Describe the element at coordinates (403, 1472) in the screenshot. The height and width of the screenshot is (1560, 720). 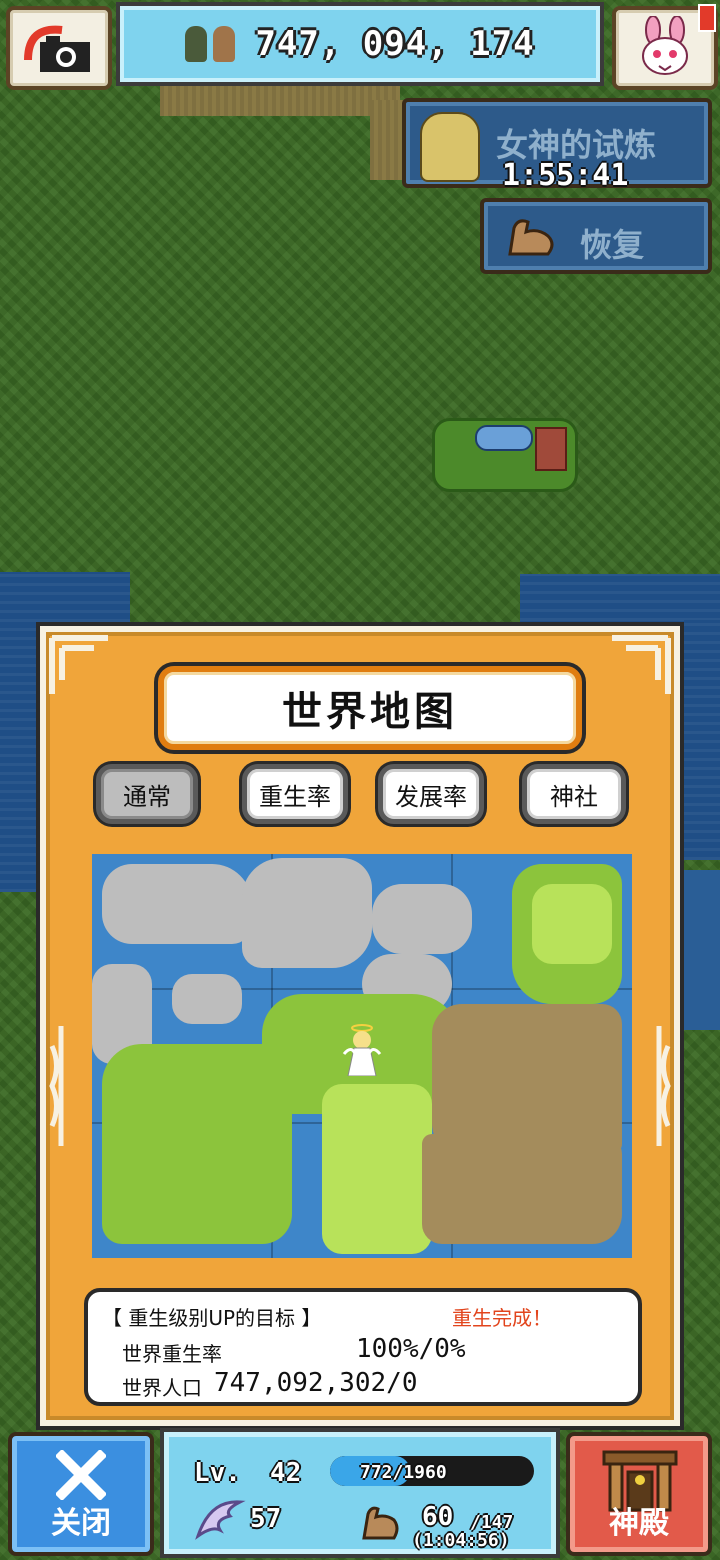
I see `exp-text: 772/1960` at that location.